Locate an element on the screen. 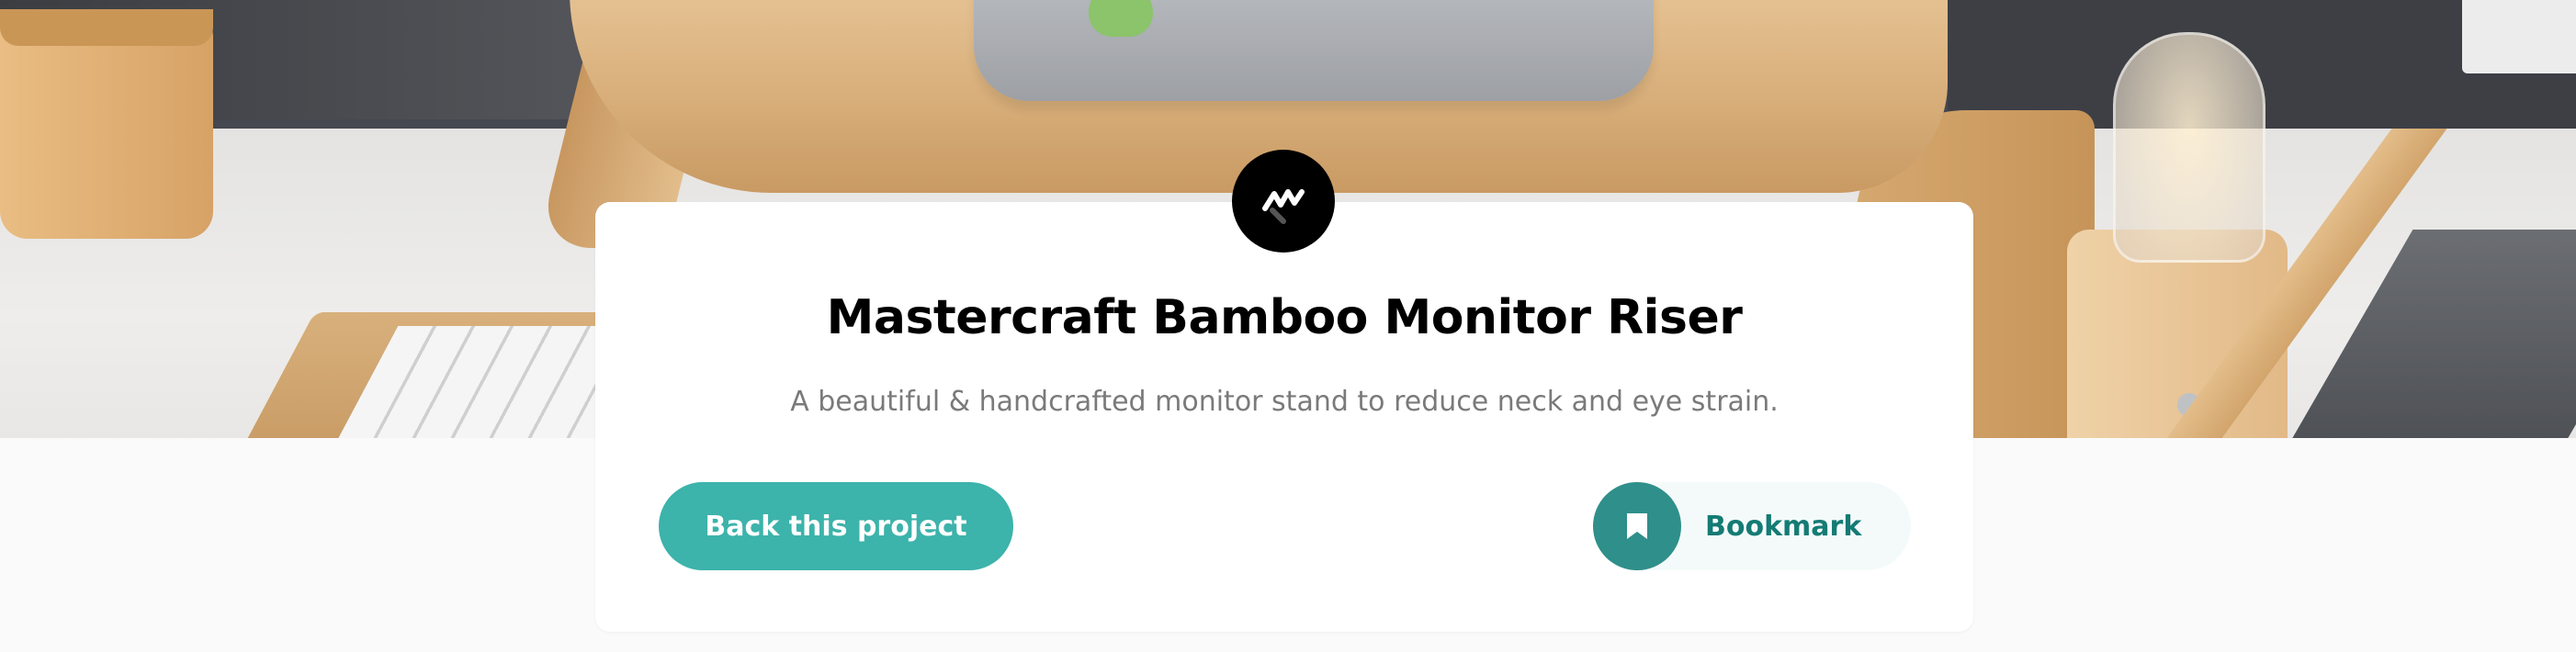  project-title: Mastercraft Bamboo Monitor Riser is located at coordinates (1284, 317).